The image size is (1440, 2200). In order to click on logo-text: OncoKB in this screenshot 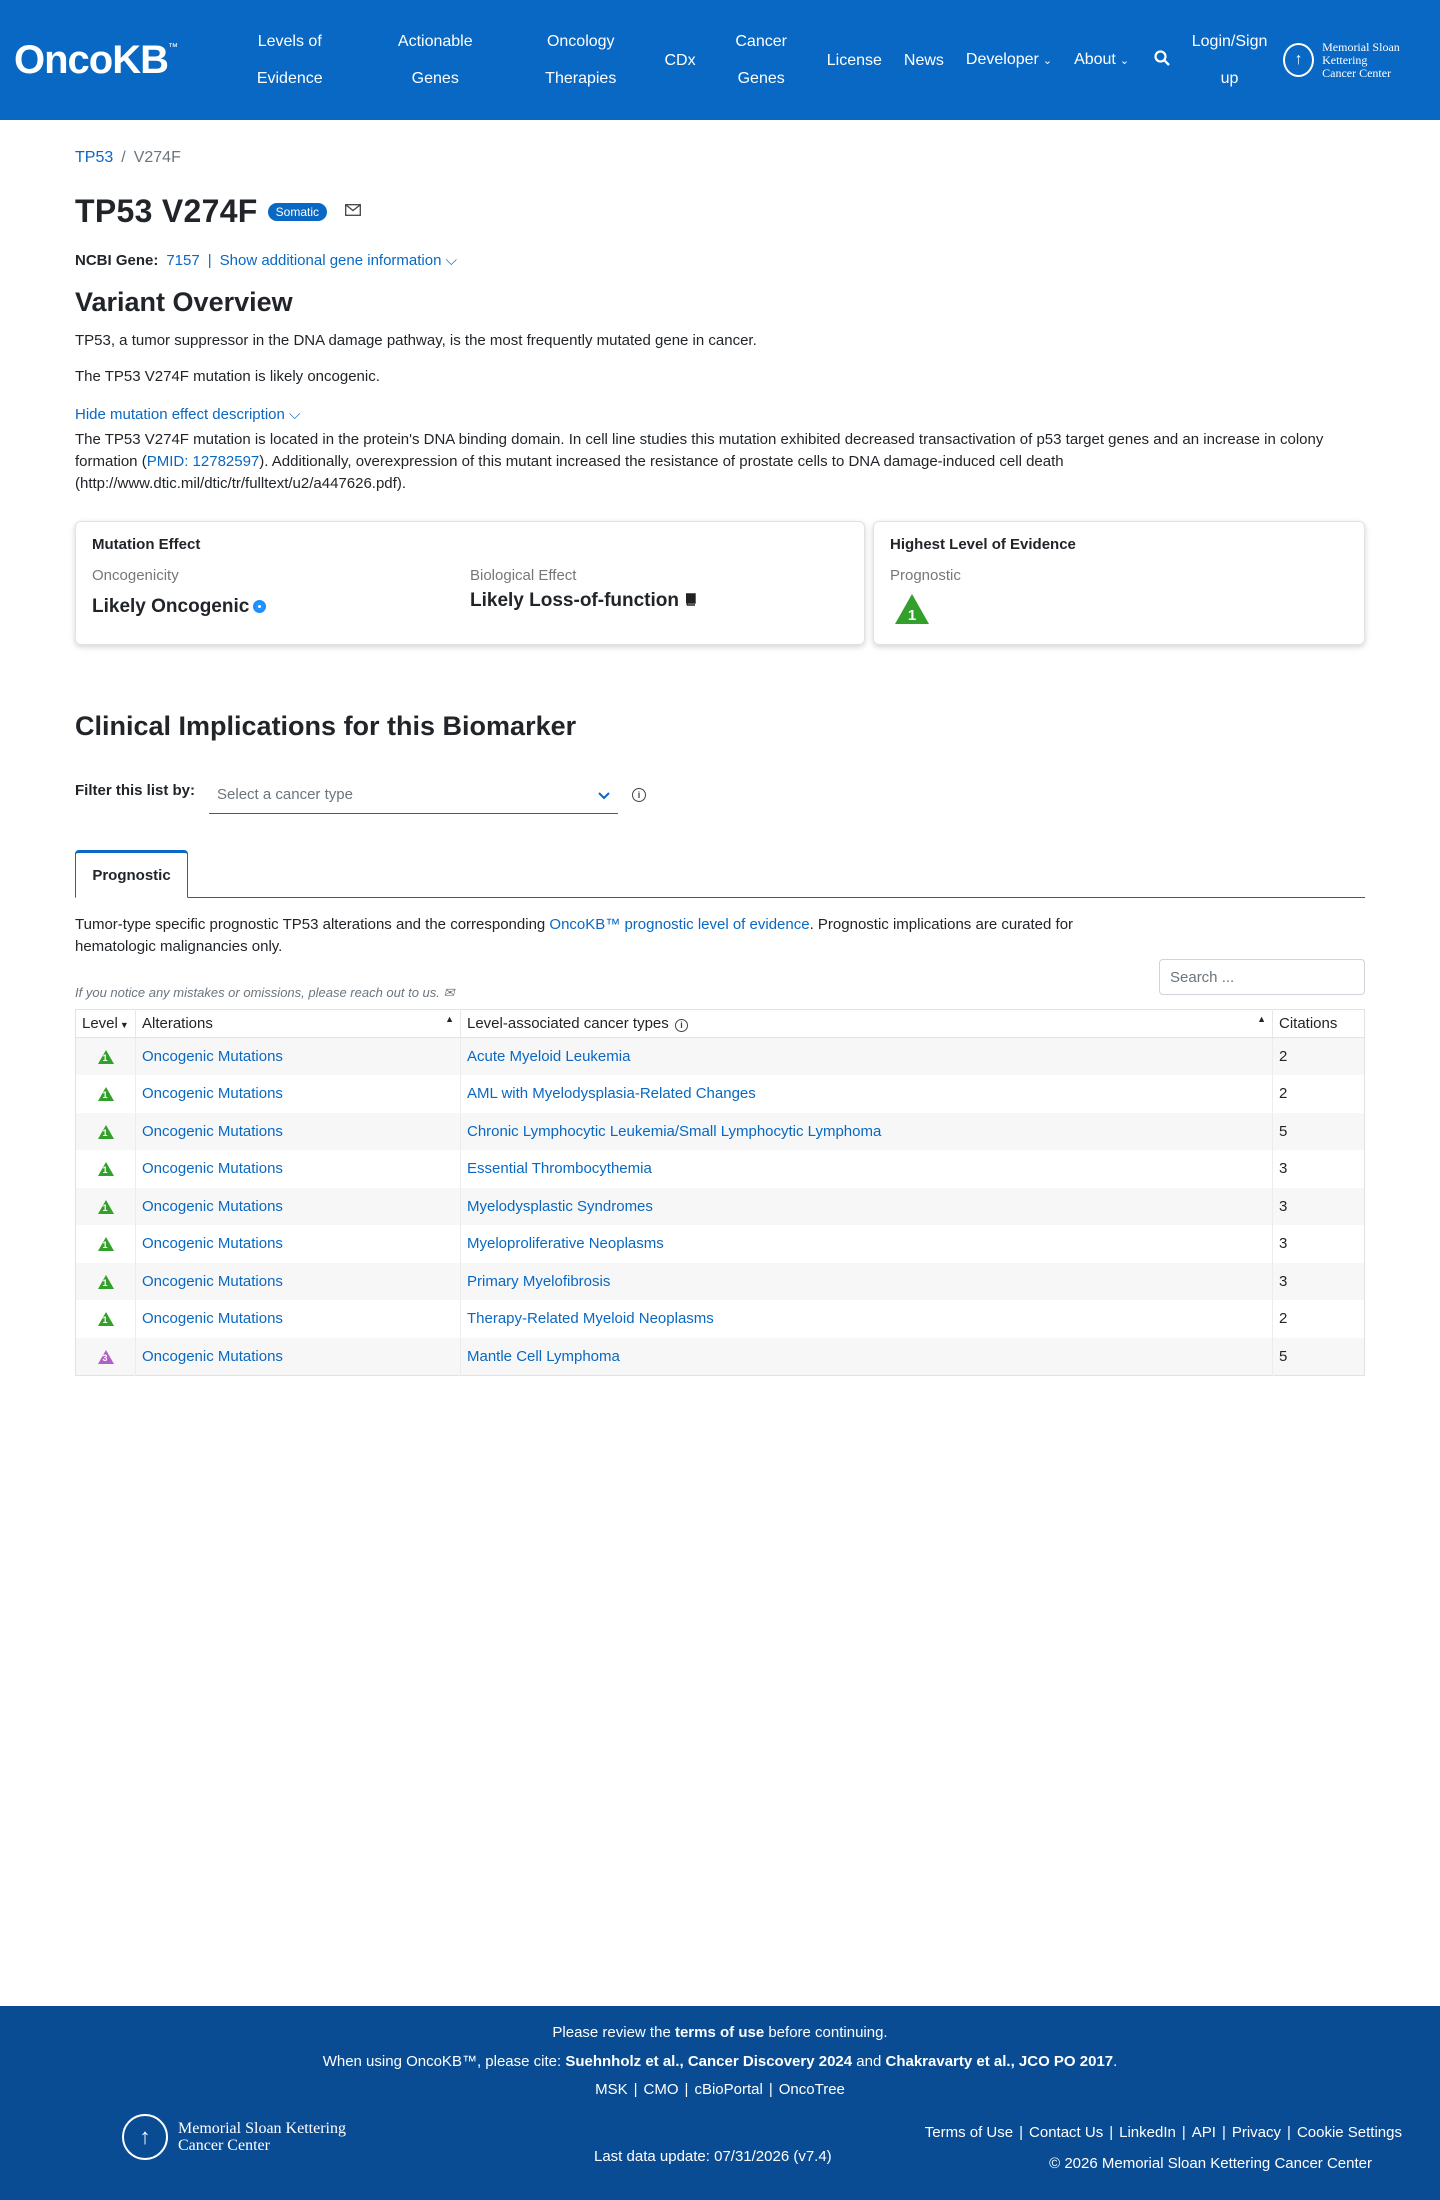, I will do `click(91, 59)`.